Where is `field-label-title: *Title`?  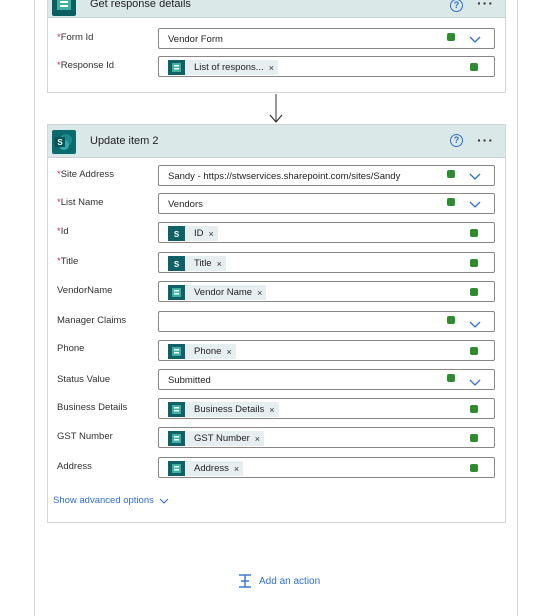
field-label-title: *Title is located at coordinates (68, 261).